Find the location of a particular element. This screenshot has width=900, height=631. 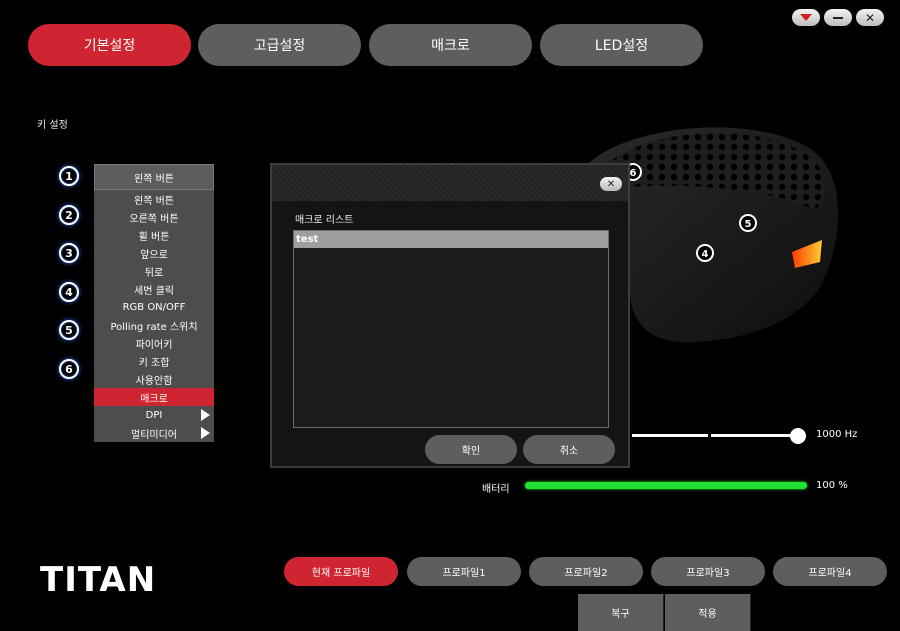

option-fire-key: 파이어키 is located at coordinates (154, 343).